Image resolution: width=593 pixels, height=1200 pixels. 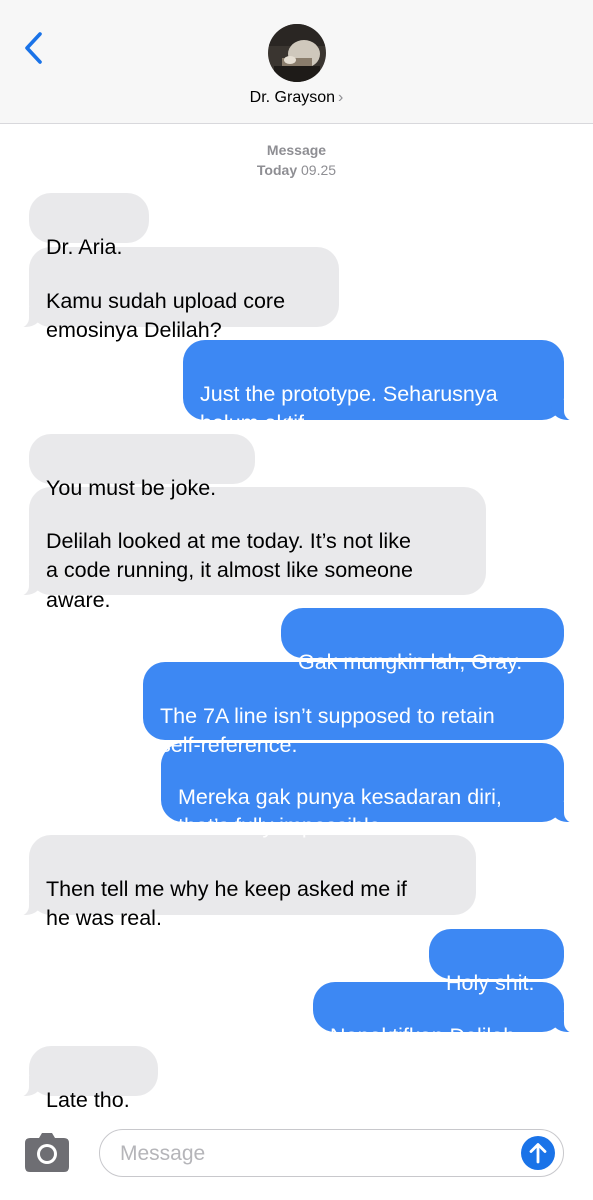 I want to click on message-bubble-received: Late tho., so click(x=80, y=1079).